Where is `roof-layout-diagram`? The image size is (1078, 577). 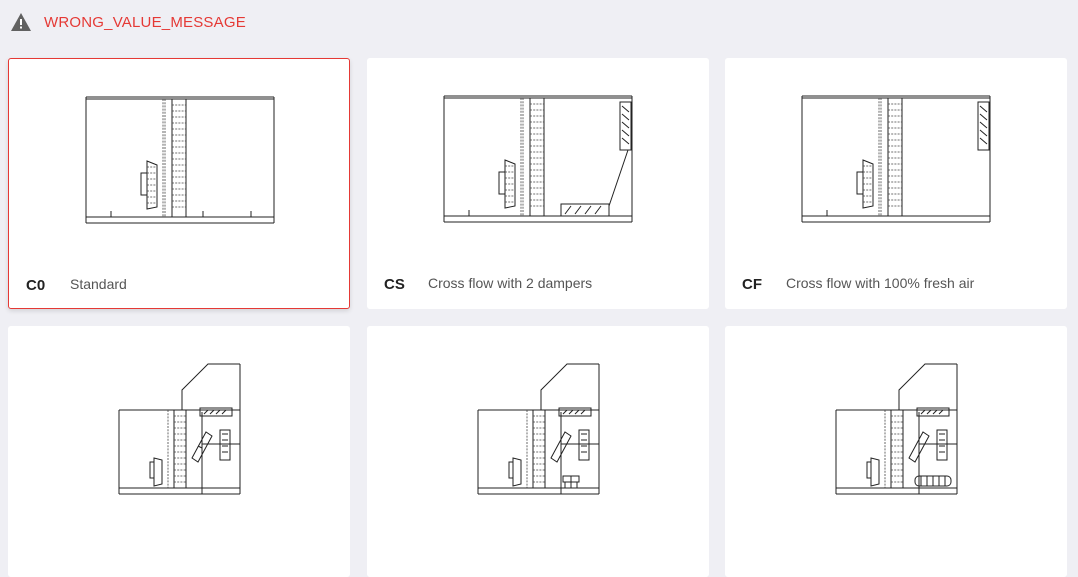
roof-layout-diagram is located at coordinates (179, 429).